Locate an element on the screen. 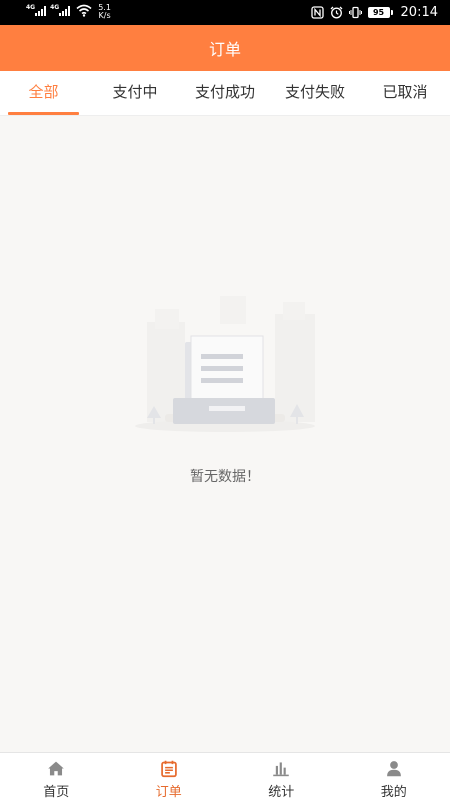  empty-data-illustration is located at coordinates (225, 364).